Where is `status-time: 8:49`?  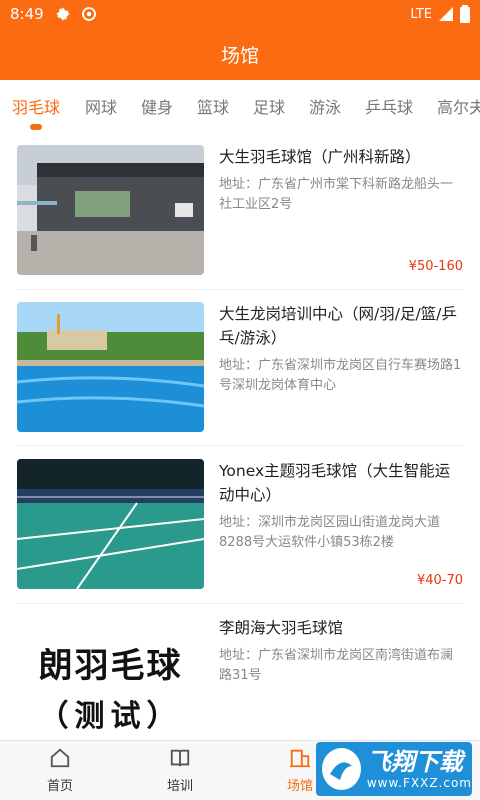 status-time: 8:49 is located at coordinates (27, 14).